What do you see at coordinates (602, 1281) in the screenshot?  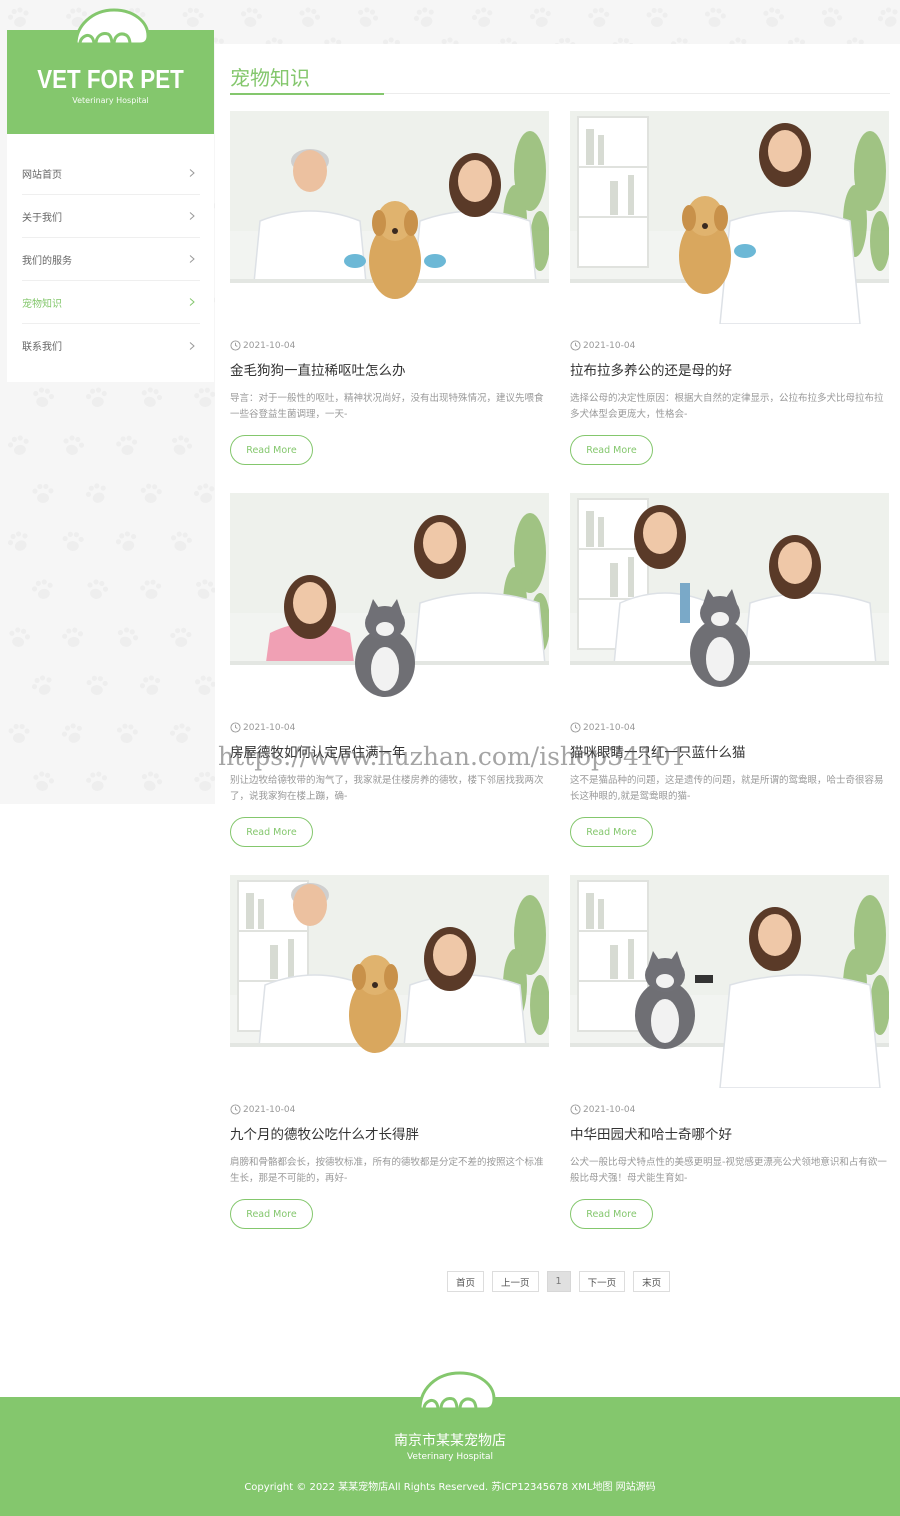 I see `pagination-next: 下一页` at bounding box center [602, 1281].